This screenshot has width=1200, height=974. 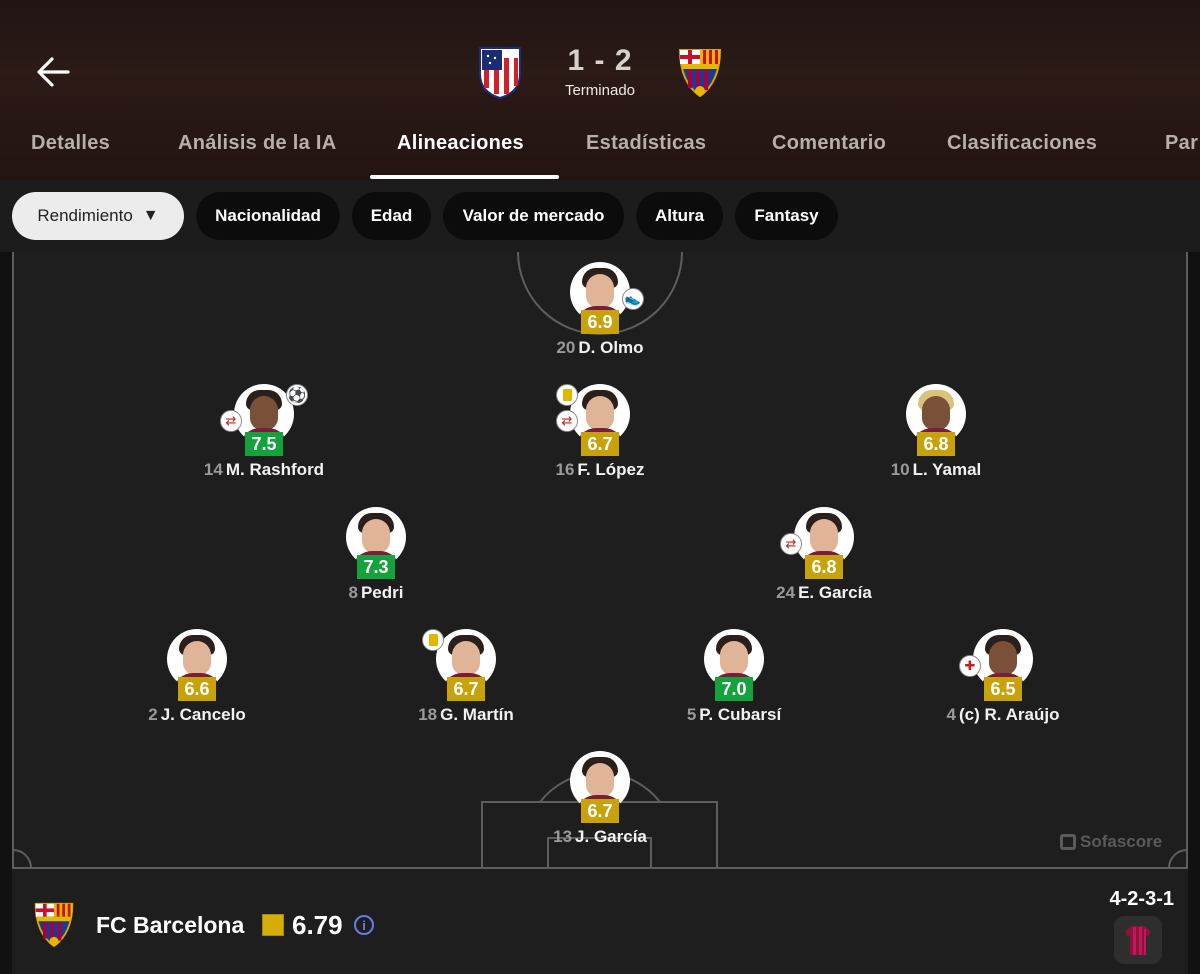 What do you see at coordinates (600, 922) in the screenshot?
I see `team-summary-bar: FC Barcelona 6.79 i 4-2-3-1` at bounding box center [600, 922].